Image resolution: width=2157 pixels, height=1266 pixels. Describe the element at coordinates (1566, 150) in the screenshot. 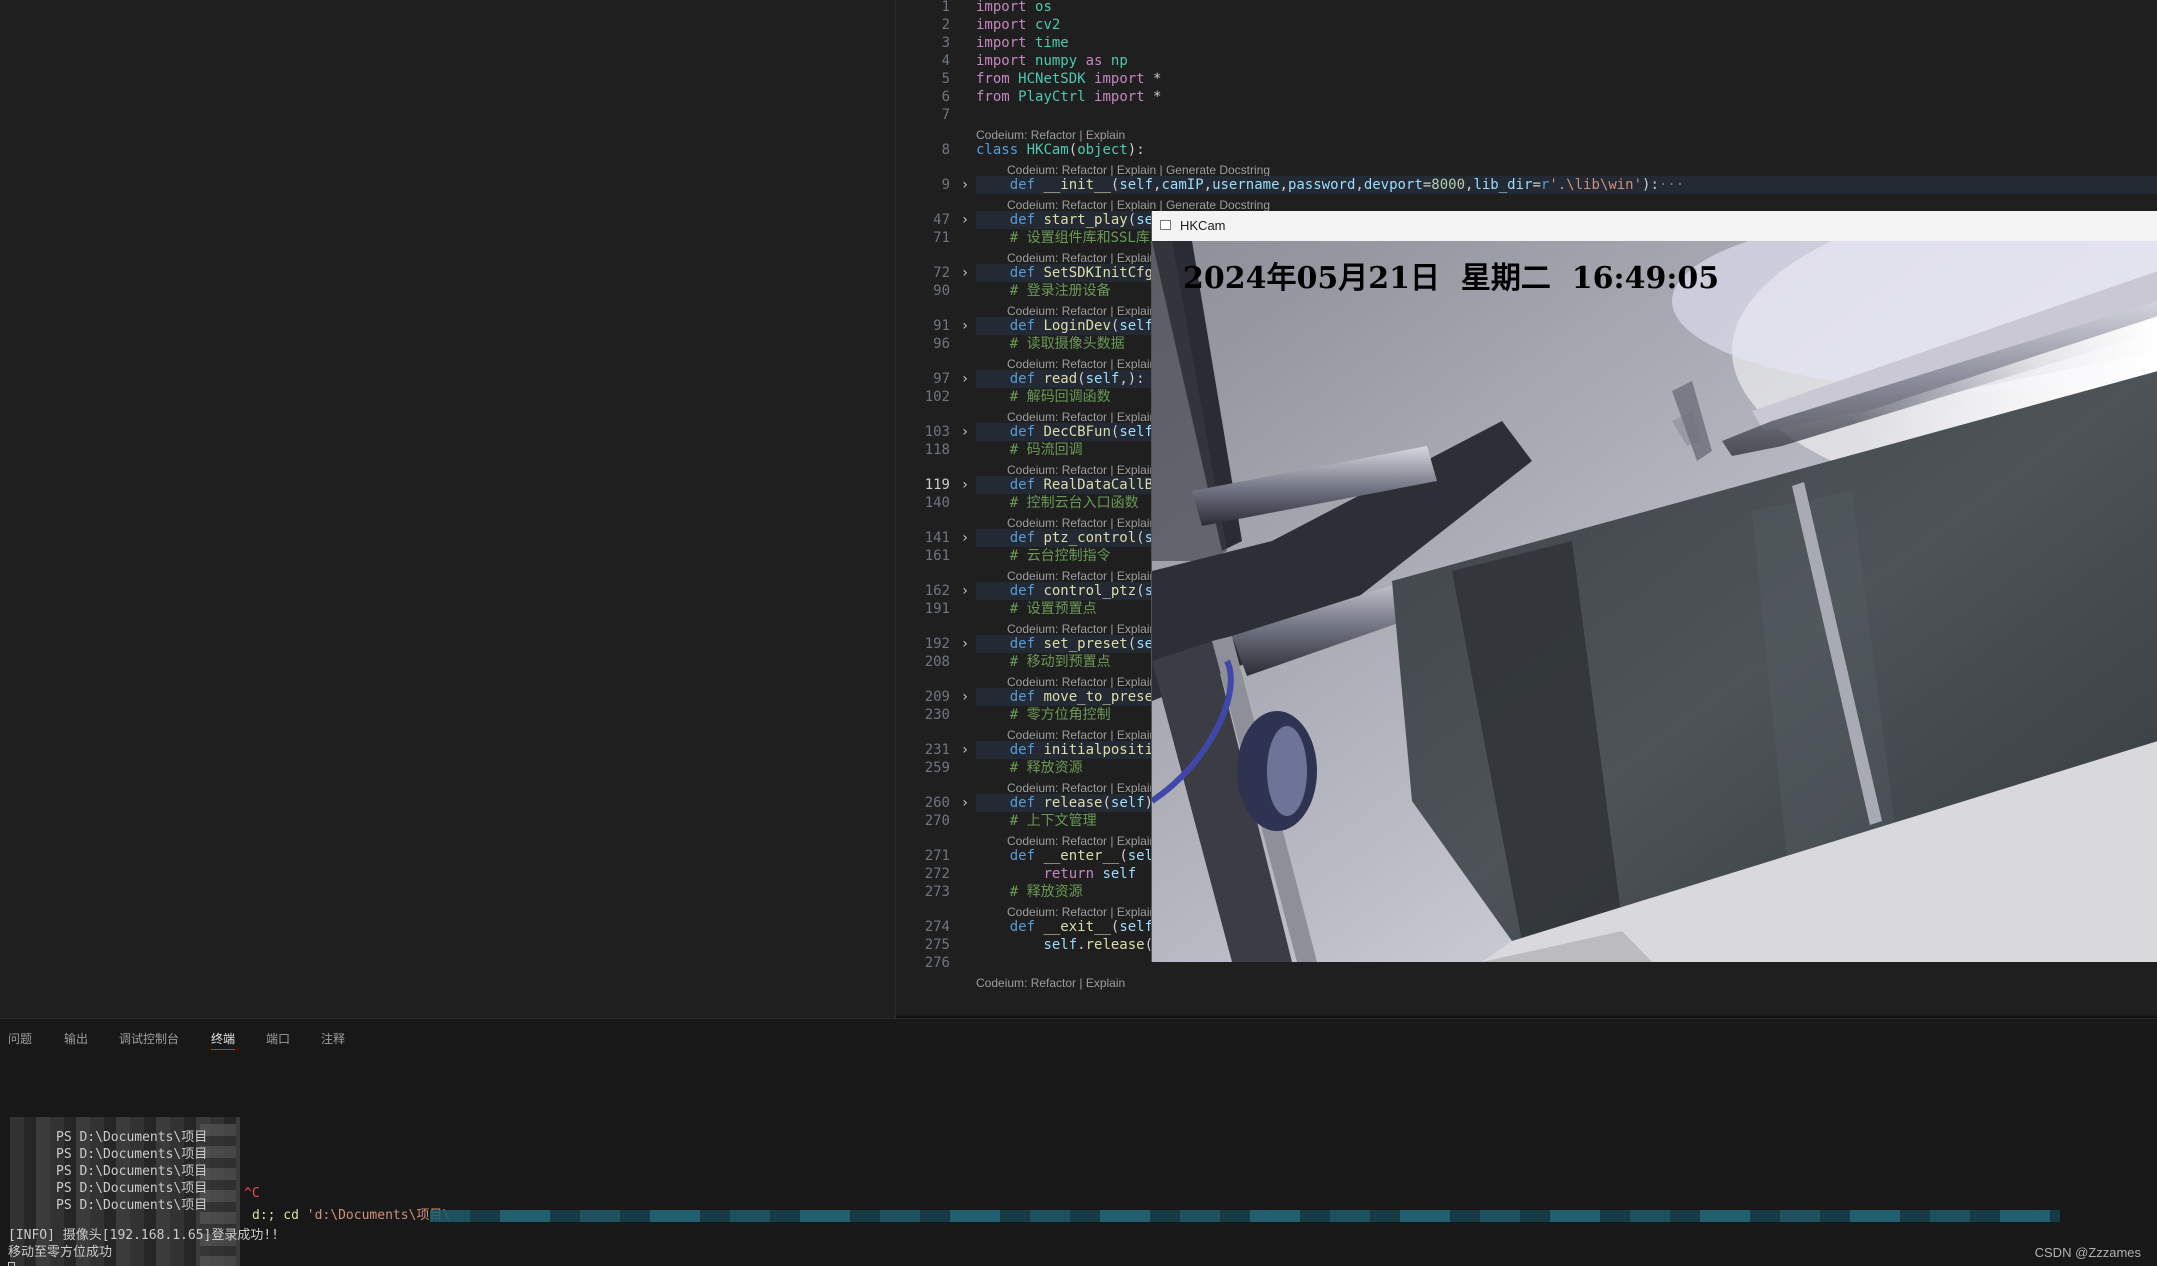

I see `code-line: class HKCam(object):` at that location.